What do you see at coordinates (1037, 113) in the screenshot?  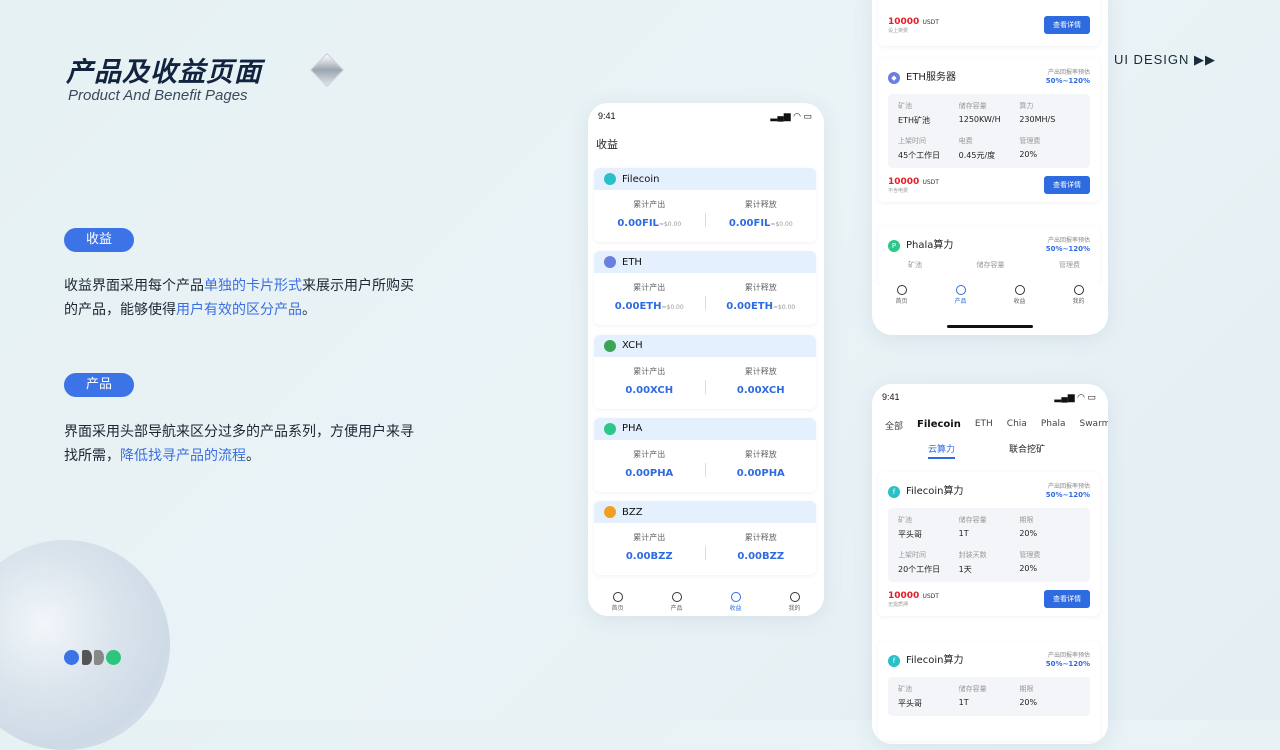 I see `spec-cell: 算力 230MH/S` at bounding box center [1037, 113].